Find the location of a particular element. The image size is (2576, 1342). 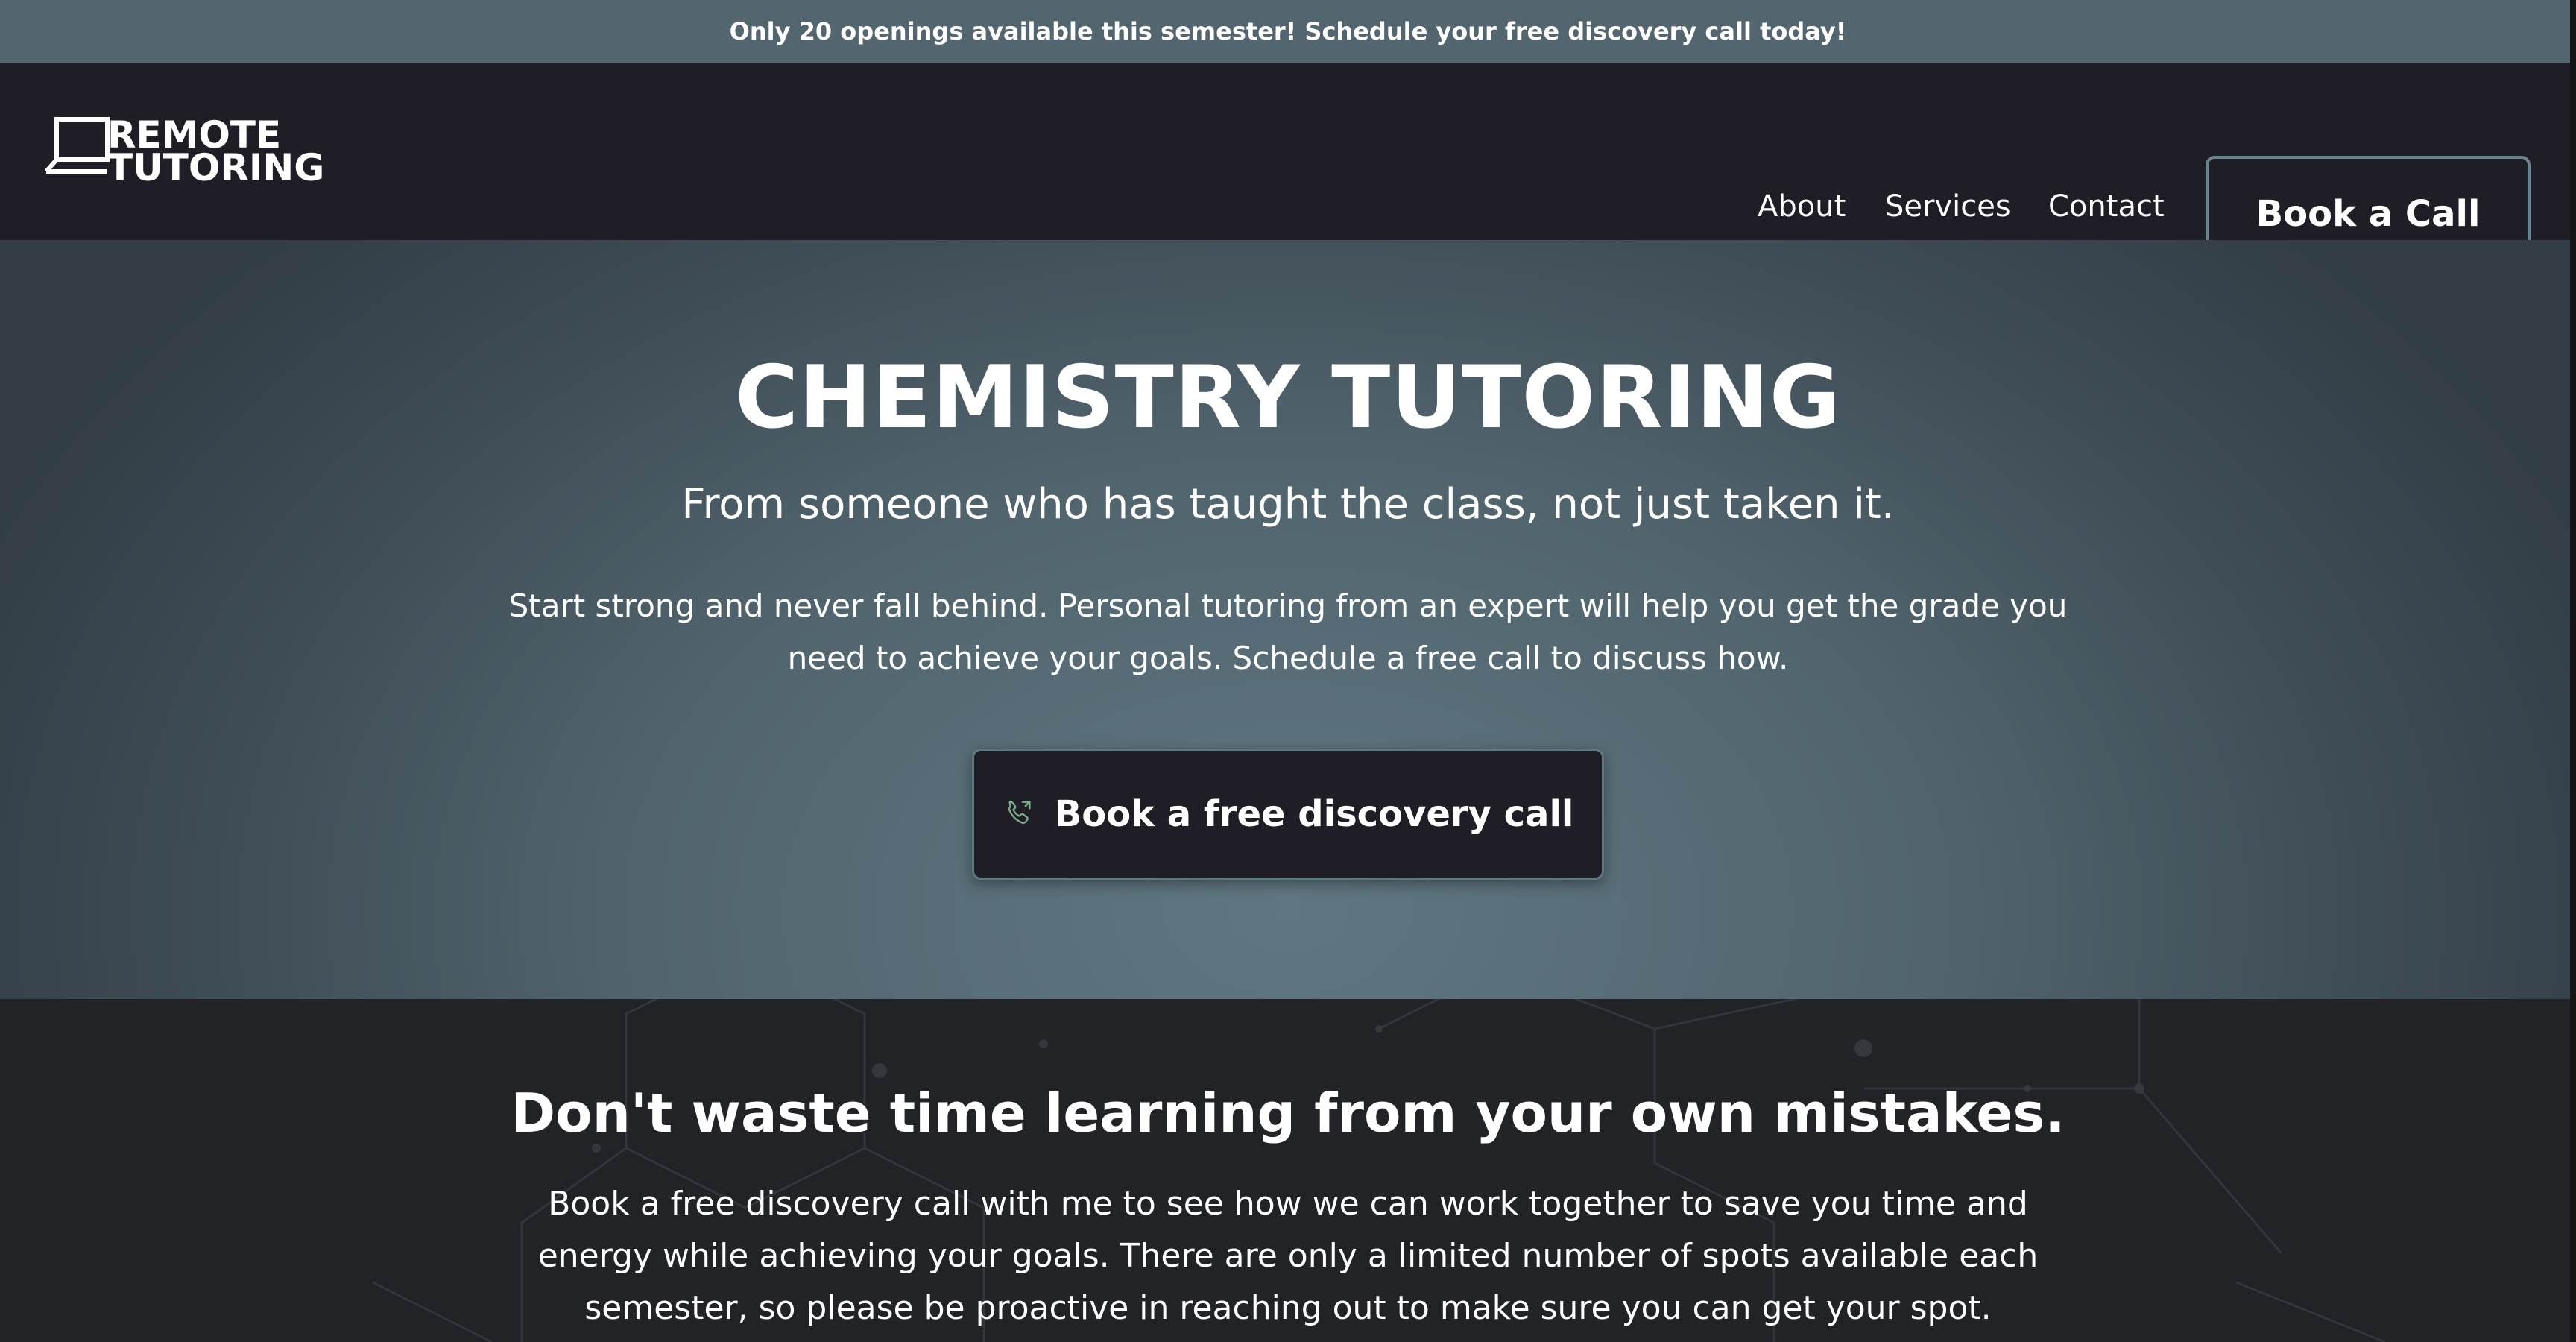

discovery-call-label: Book a free discovery call is located at coordinates (1314, 814).